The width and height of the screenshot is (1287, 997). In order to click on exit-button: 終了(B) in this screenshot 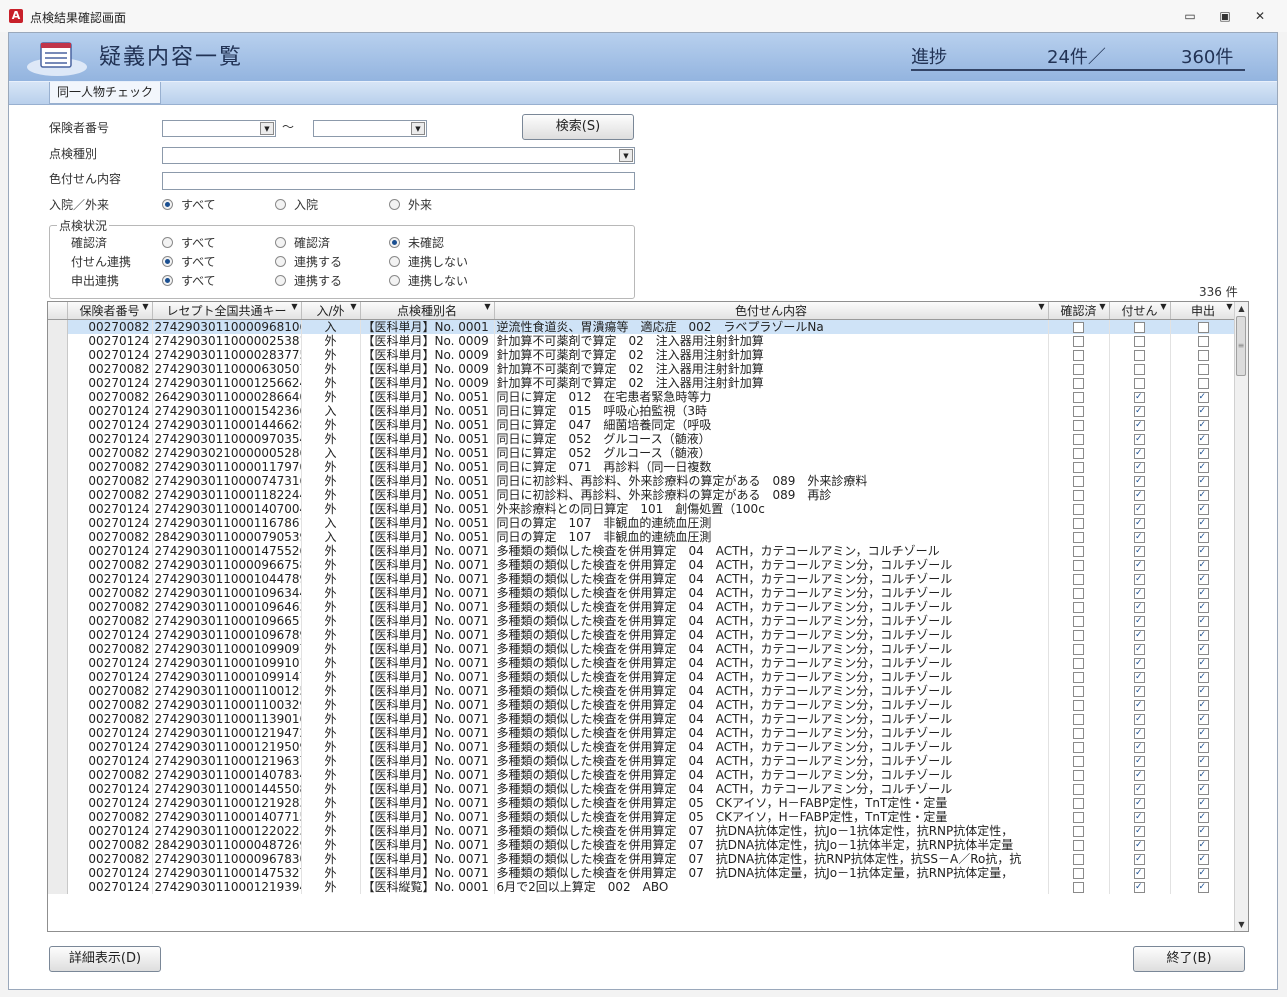, I will do `click(1189, 959)`.